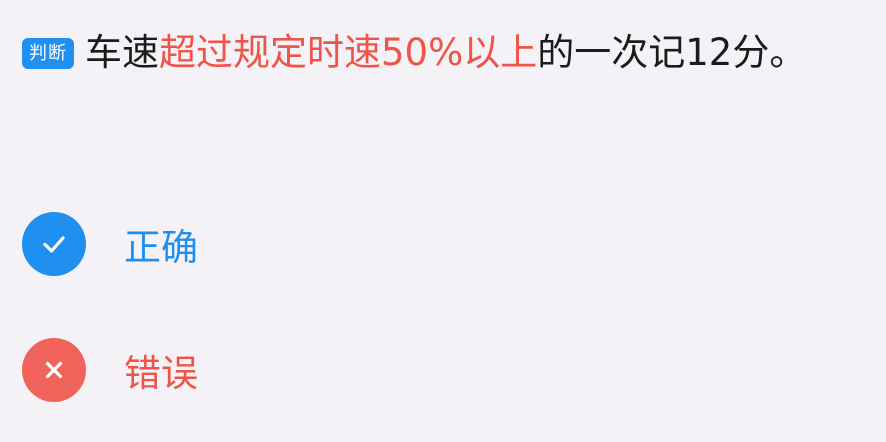 The height and width of the screenshot is (442, 886). What do you see at coordinates (54, 370) in the screenshot?
I see `close-icon` at bounding box center [54, 370].